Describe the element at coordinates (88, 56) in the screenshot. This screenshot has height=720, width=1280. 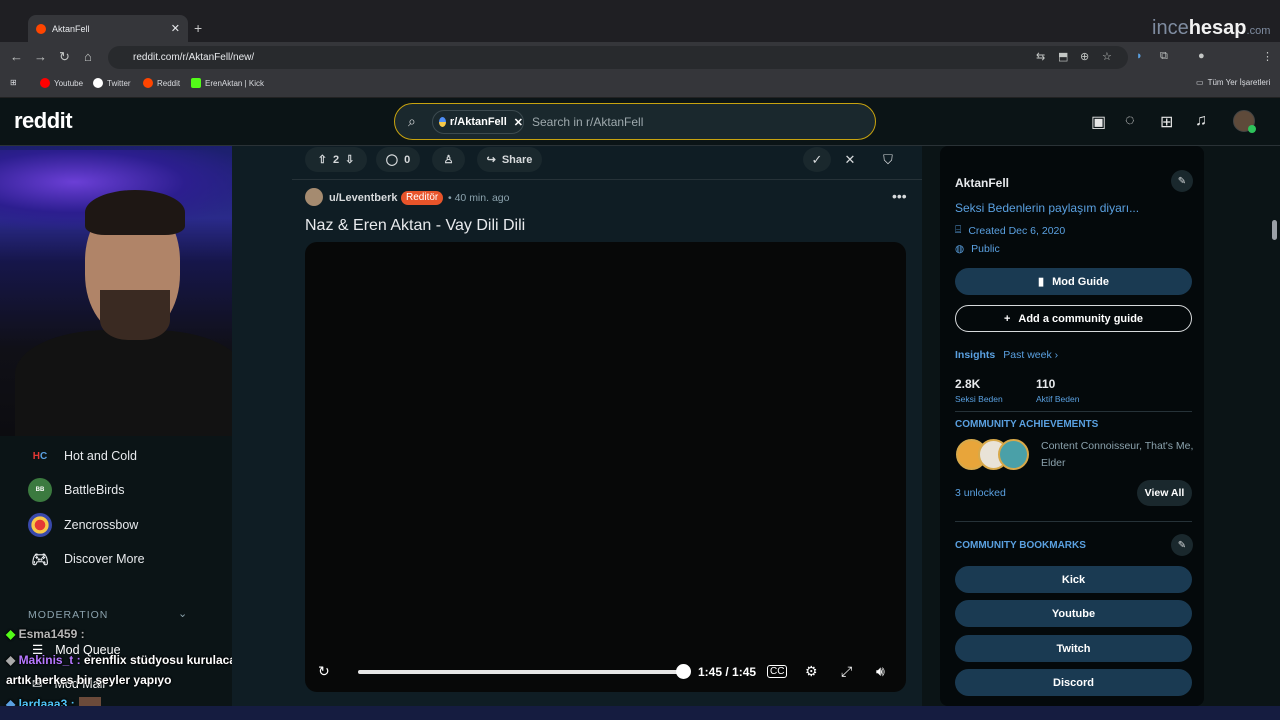
I see `home-icon: ⌂` at that location.